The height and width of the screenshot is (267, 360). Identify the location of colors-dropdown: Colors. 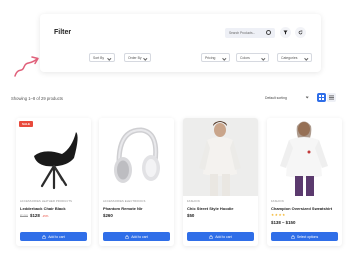
(252, 57).